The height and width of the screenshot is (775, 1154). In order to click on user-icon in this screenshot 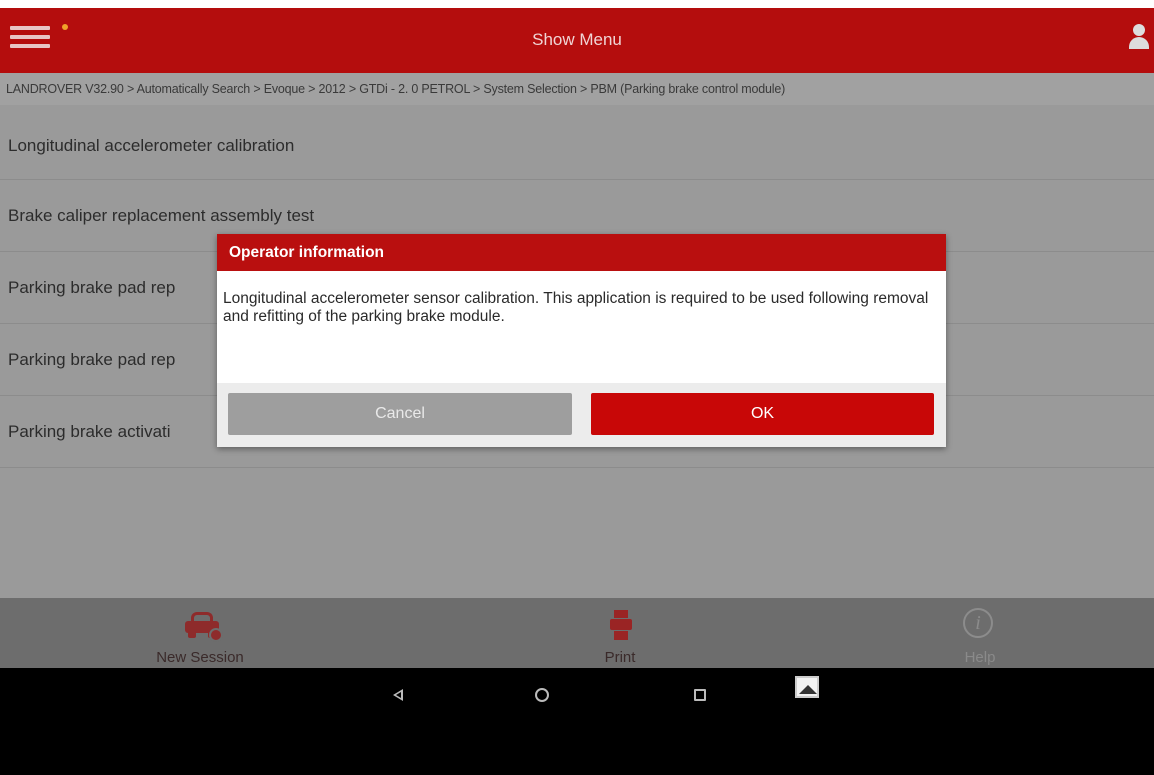, I will do `click(1139, 38)`.